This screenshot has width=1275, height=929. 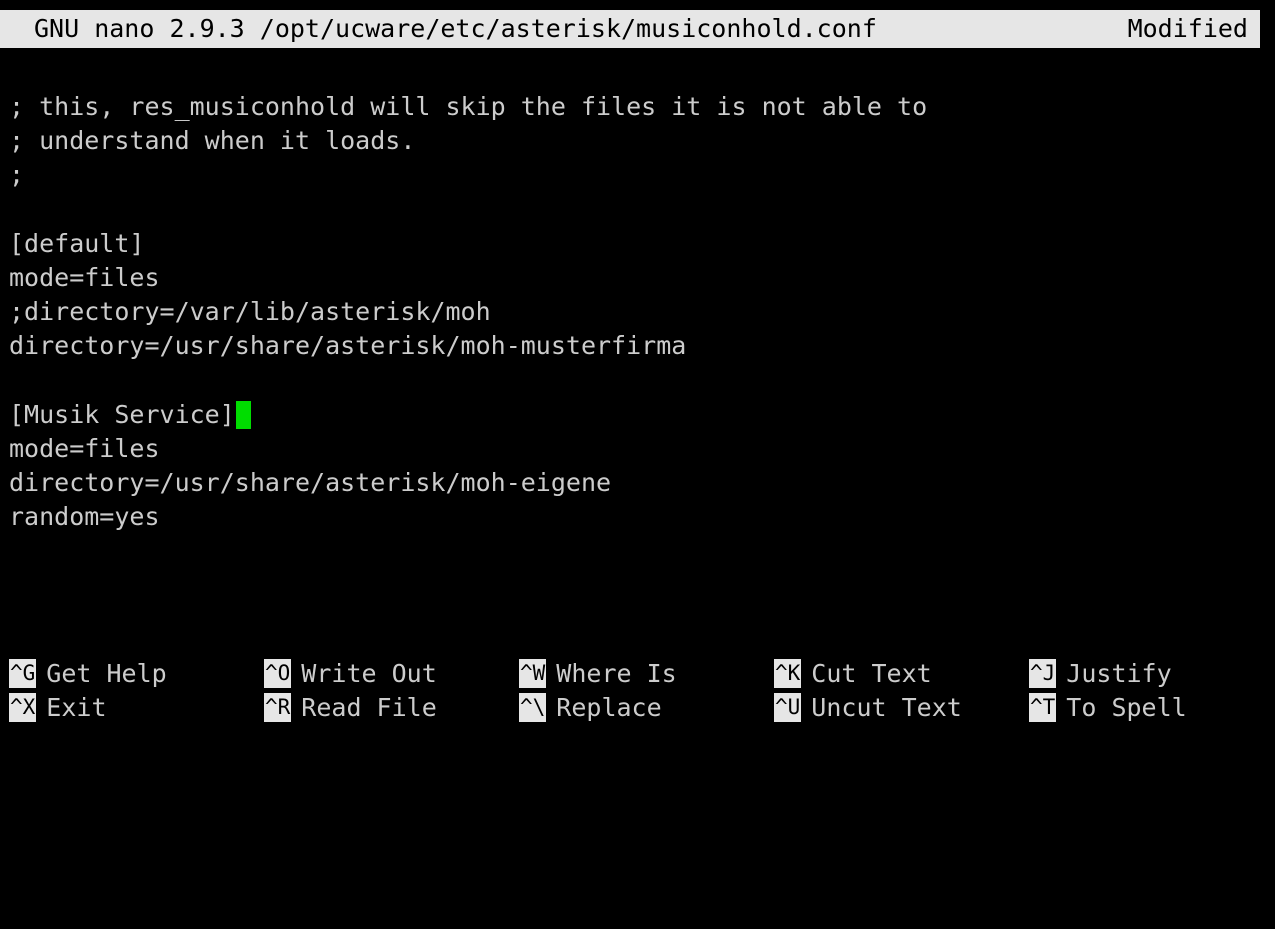 I want to click on shortcut-label: Uncut Text, so click(x=886, y=707).